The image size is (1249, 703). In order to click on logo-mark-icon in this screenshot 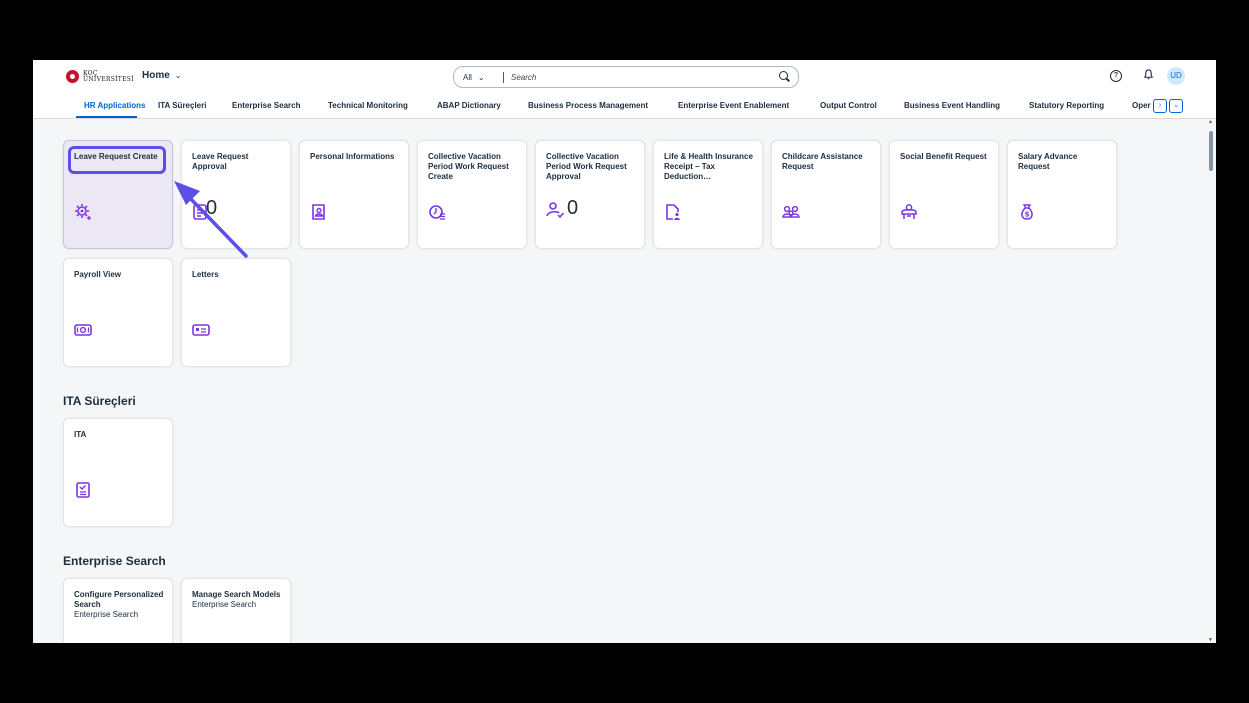, I will do `click(72, 76)`.